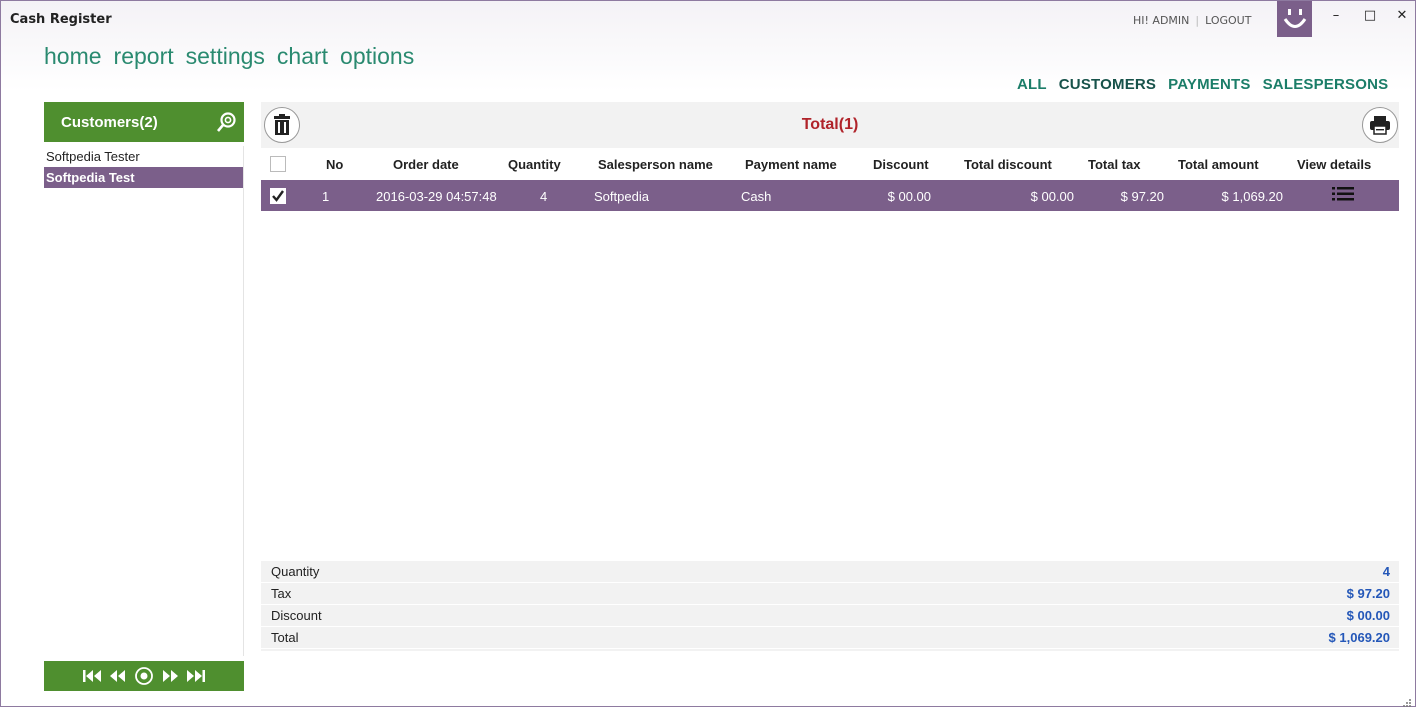  I want to click on list-icon, so click(1343, 195).